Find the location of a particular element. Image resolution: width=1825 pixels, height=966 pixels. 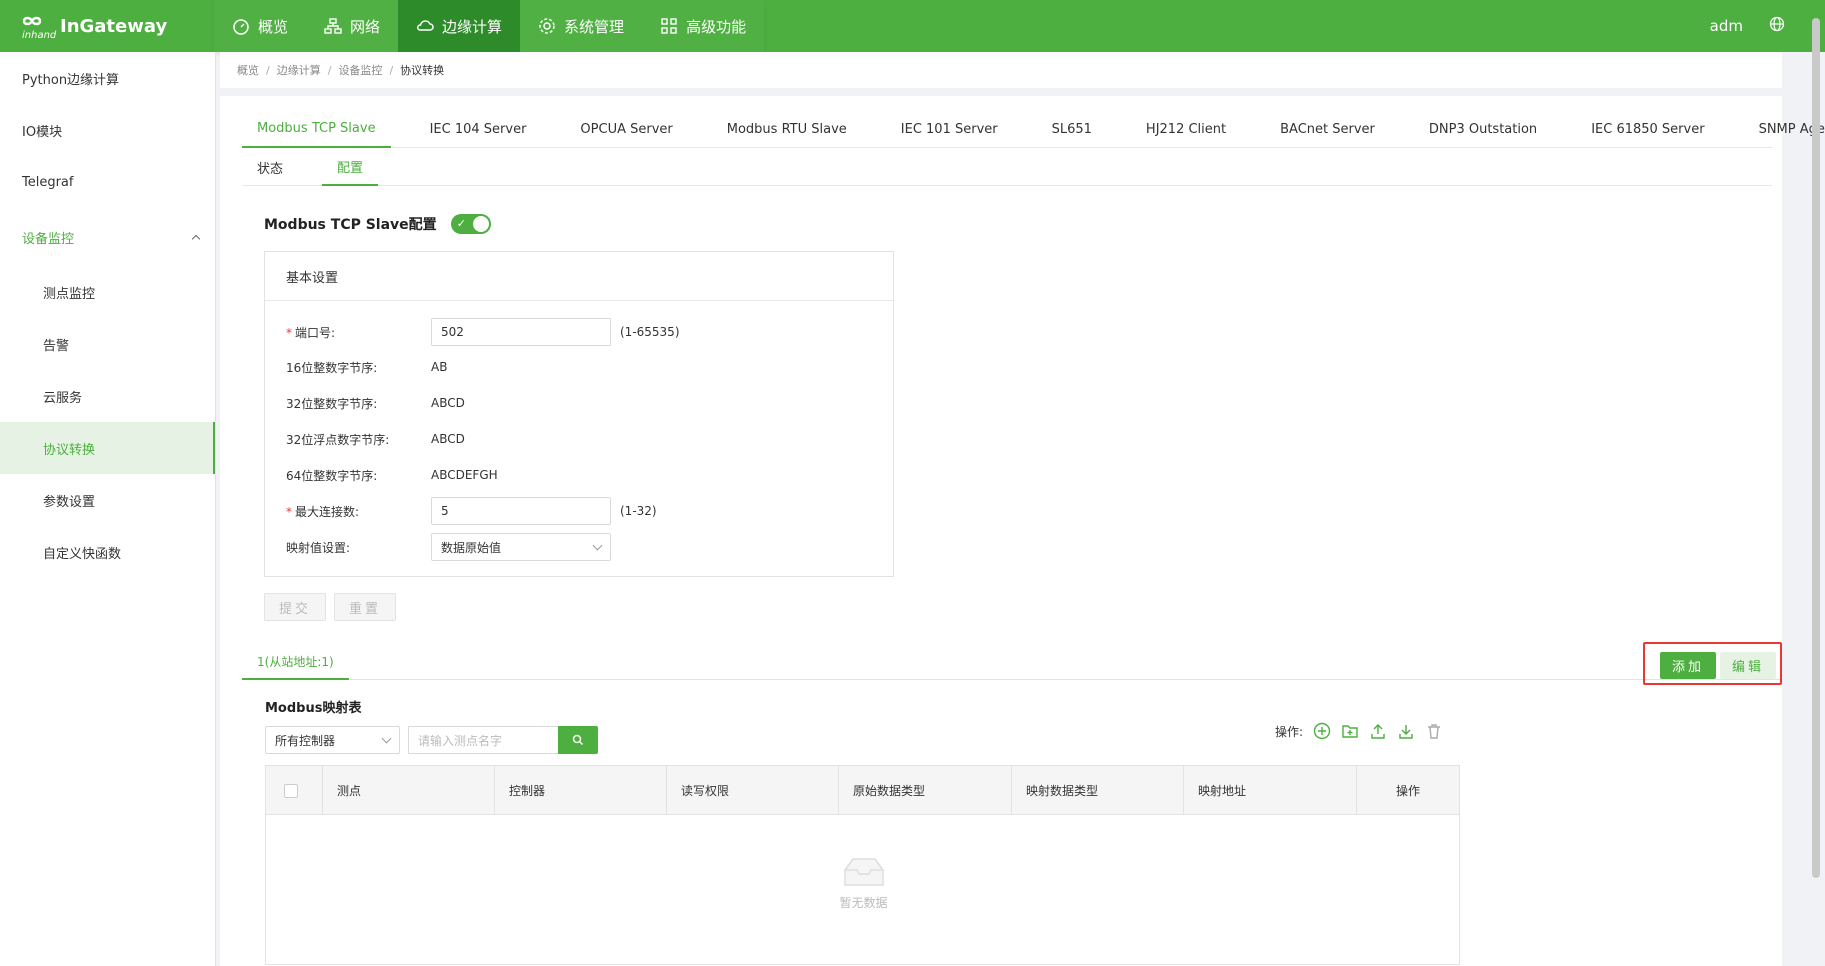

mapping-filter-row: 所有控制器 请输入测点名字 is located at coordinates (431, 740).